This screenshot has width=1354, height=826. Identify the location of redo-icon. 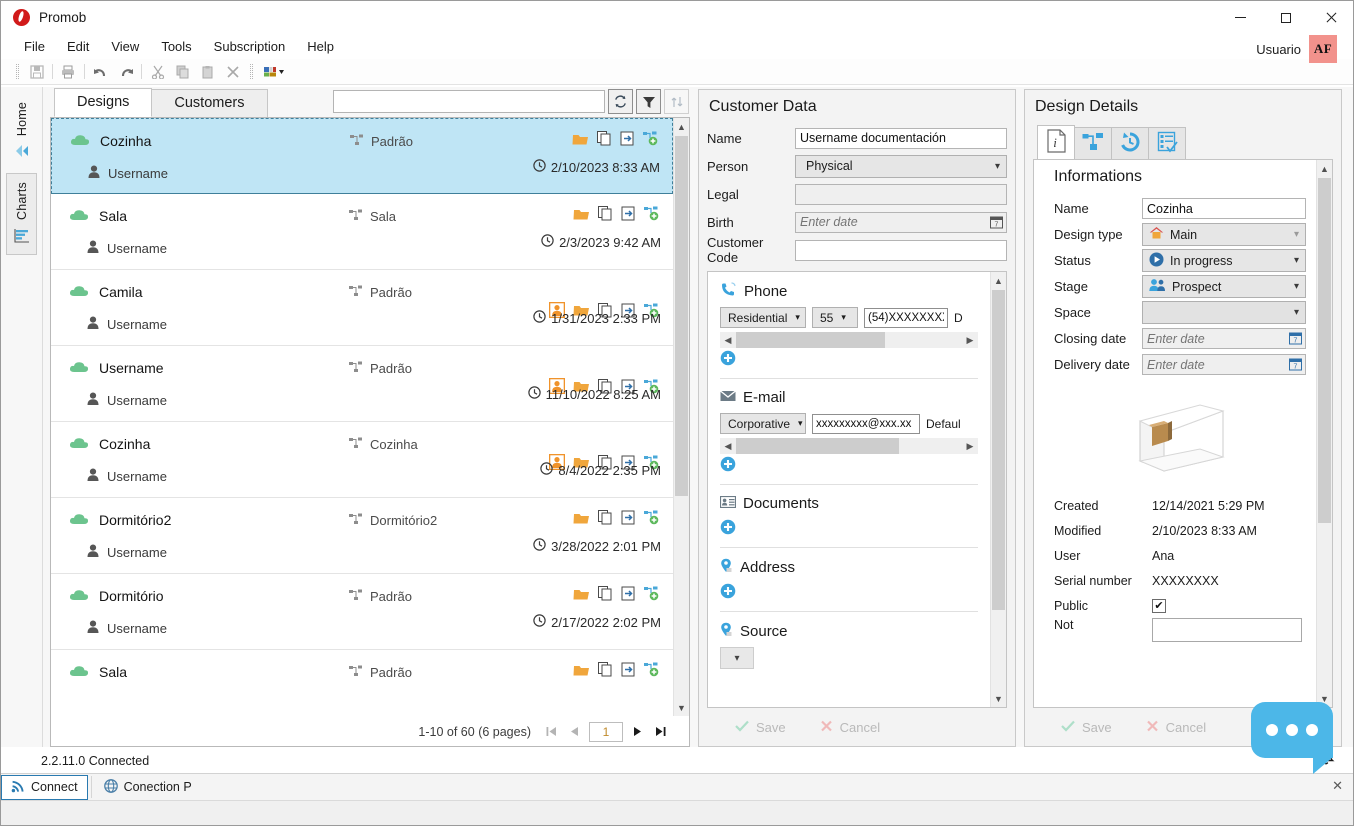
(125, 72).